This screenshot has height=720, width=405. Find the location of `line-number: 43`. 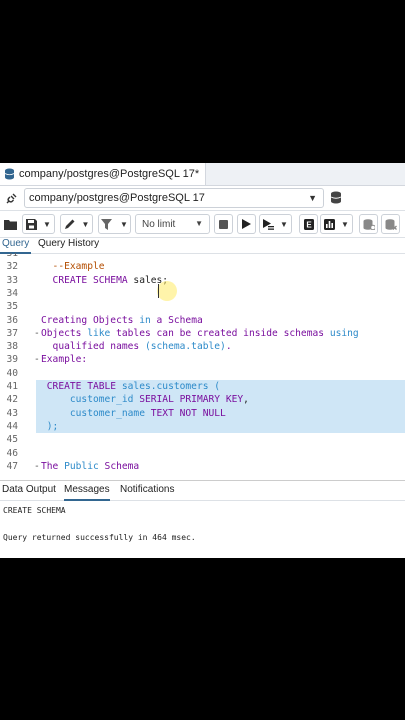

line-number: 43 is located at coordinates (12, 413).